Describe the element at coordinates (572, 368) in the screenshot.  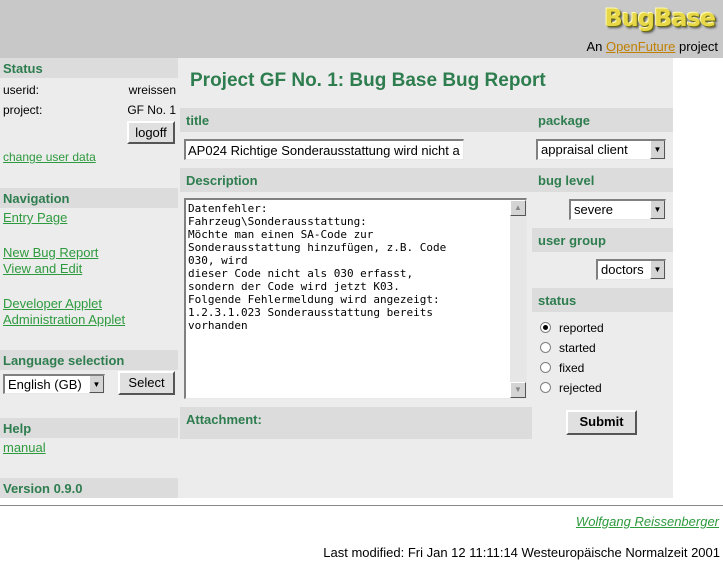
I see `status-option-label: fixed` at that location.